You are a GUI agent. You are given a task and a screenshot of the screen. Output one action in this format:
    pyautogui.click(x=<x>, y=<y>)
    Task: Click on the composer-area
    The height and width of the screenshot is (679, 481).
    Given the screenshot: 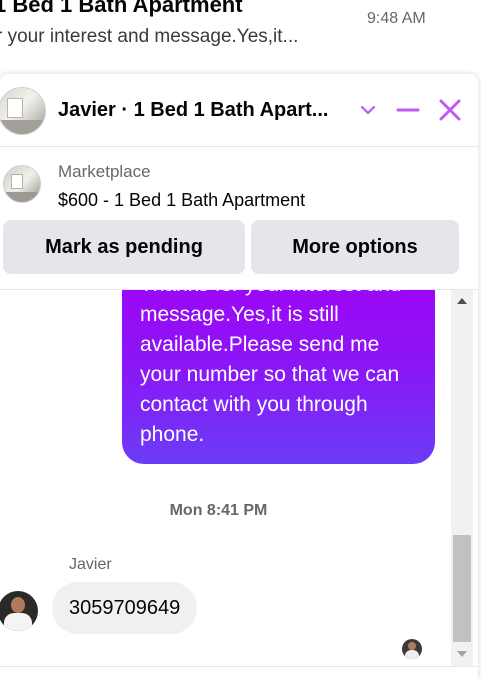 What is the action you would take?
    pyautogui.click(x=239, y=673)
    